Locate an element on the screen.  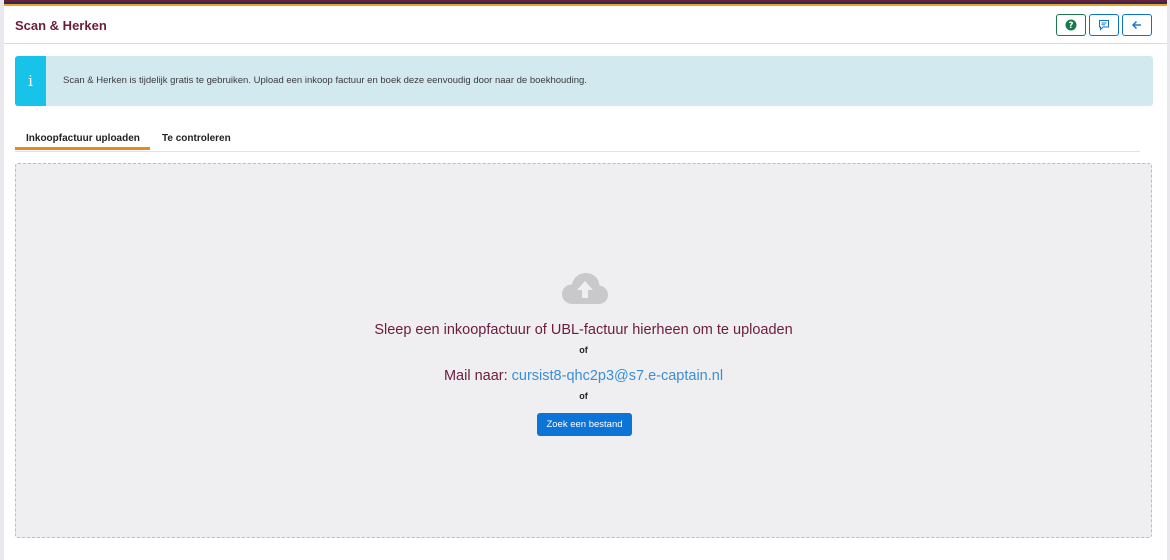
page-header: Scan & Herken ? is located at coordinates (585, 25).